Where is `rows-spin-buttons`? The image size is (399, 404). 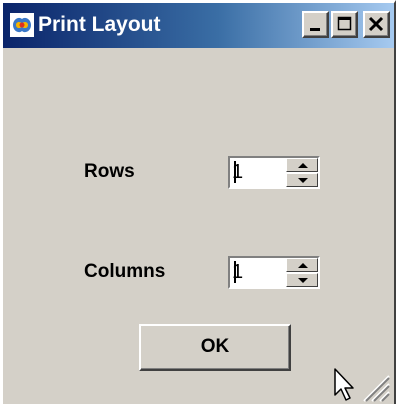 rows-spin-buttons is located at coordinates (302, 172).